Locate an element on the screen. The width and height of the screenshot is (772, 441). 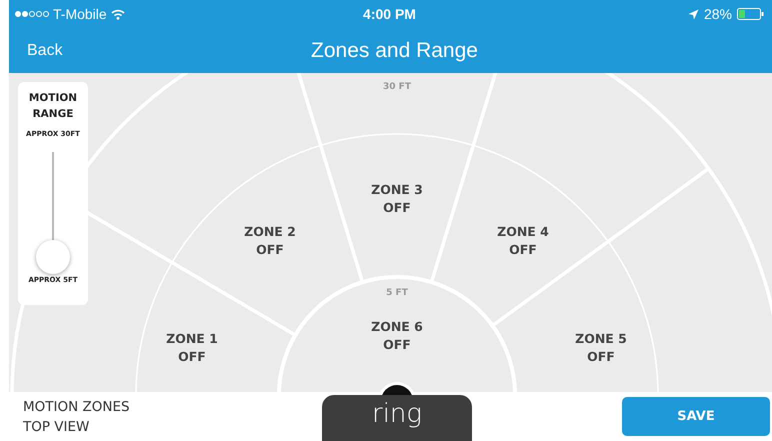
wifi-icon is located at coordinates (117, 14).